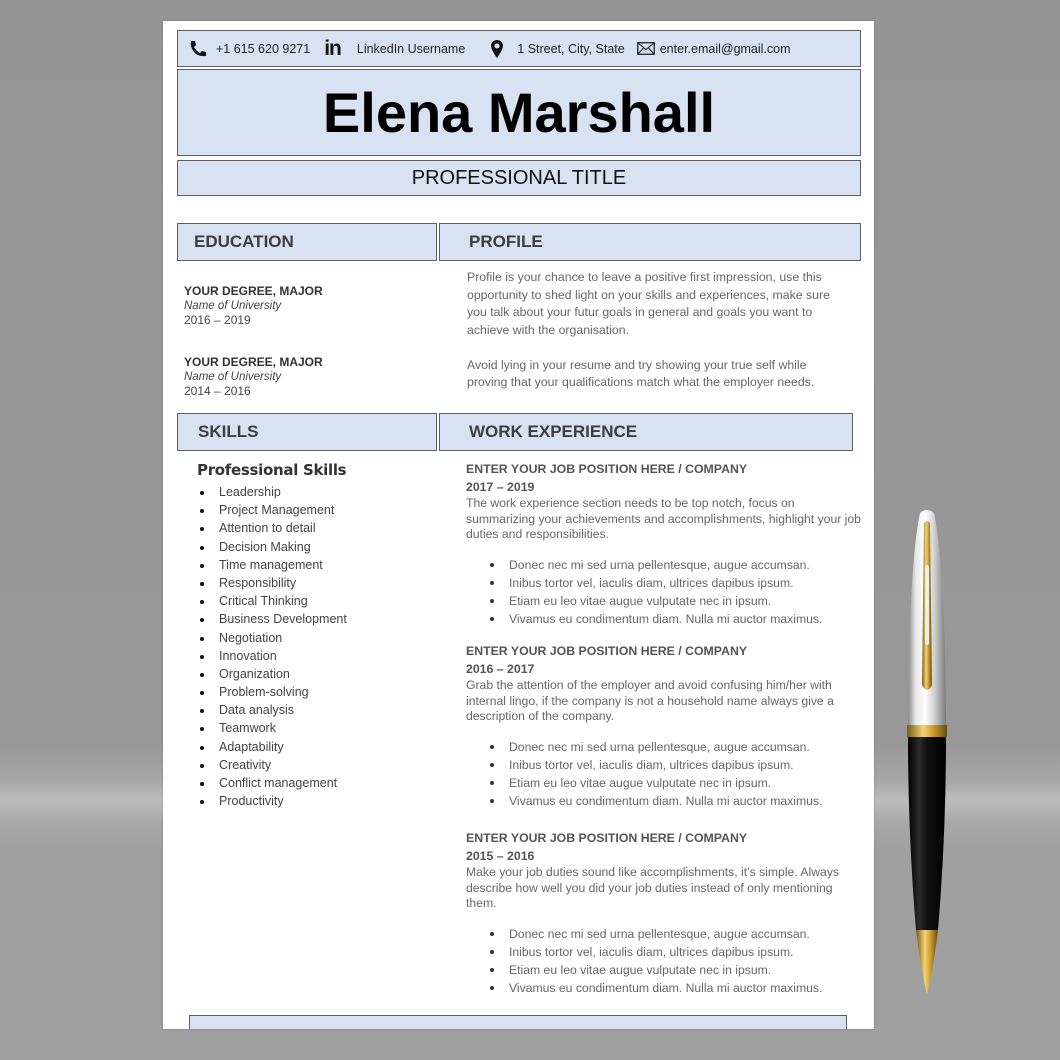 This screenshot has height=1060, width=1060. What do you see at coordinates (506, 241) in the screenshot?
I see `profile-heading: PROFILE` at bounding box center [506, 241].